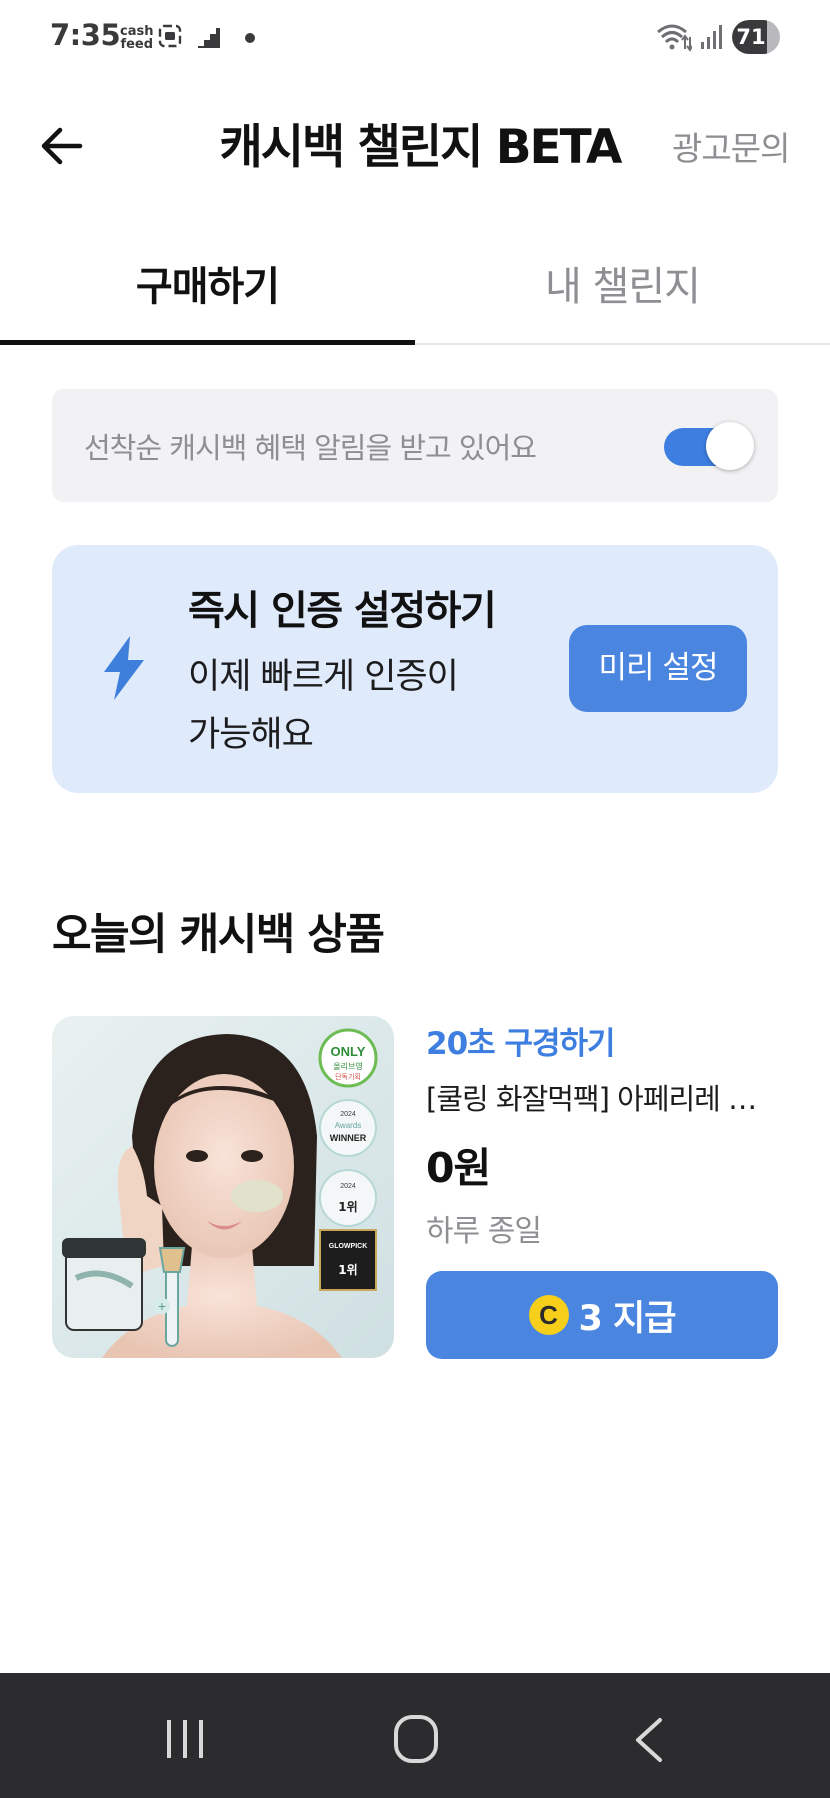 The image size is (830, 1798). What do you see at coordinates (347, 1207) in the screenshot?
I see `badge-rank: 1위` at bounding box center [347, 1207].